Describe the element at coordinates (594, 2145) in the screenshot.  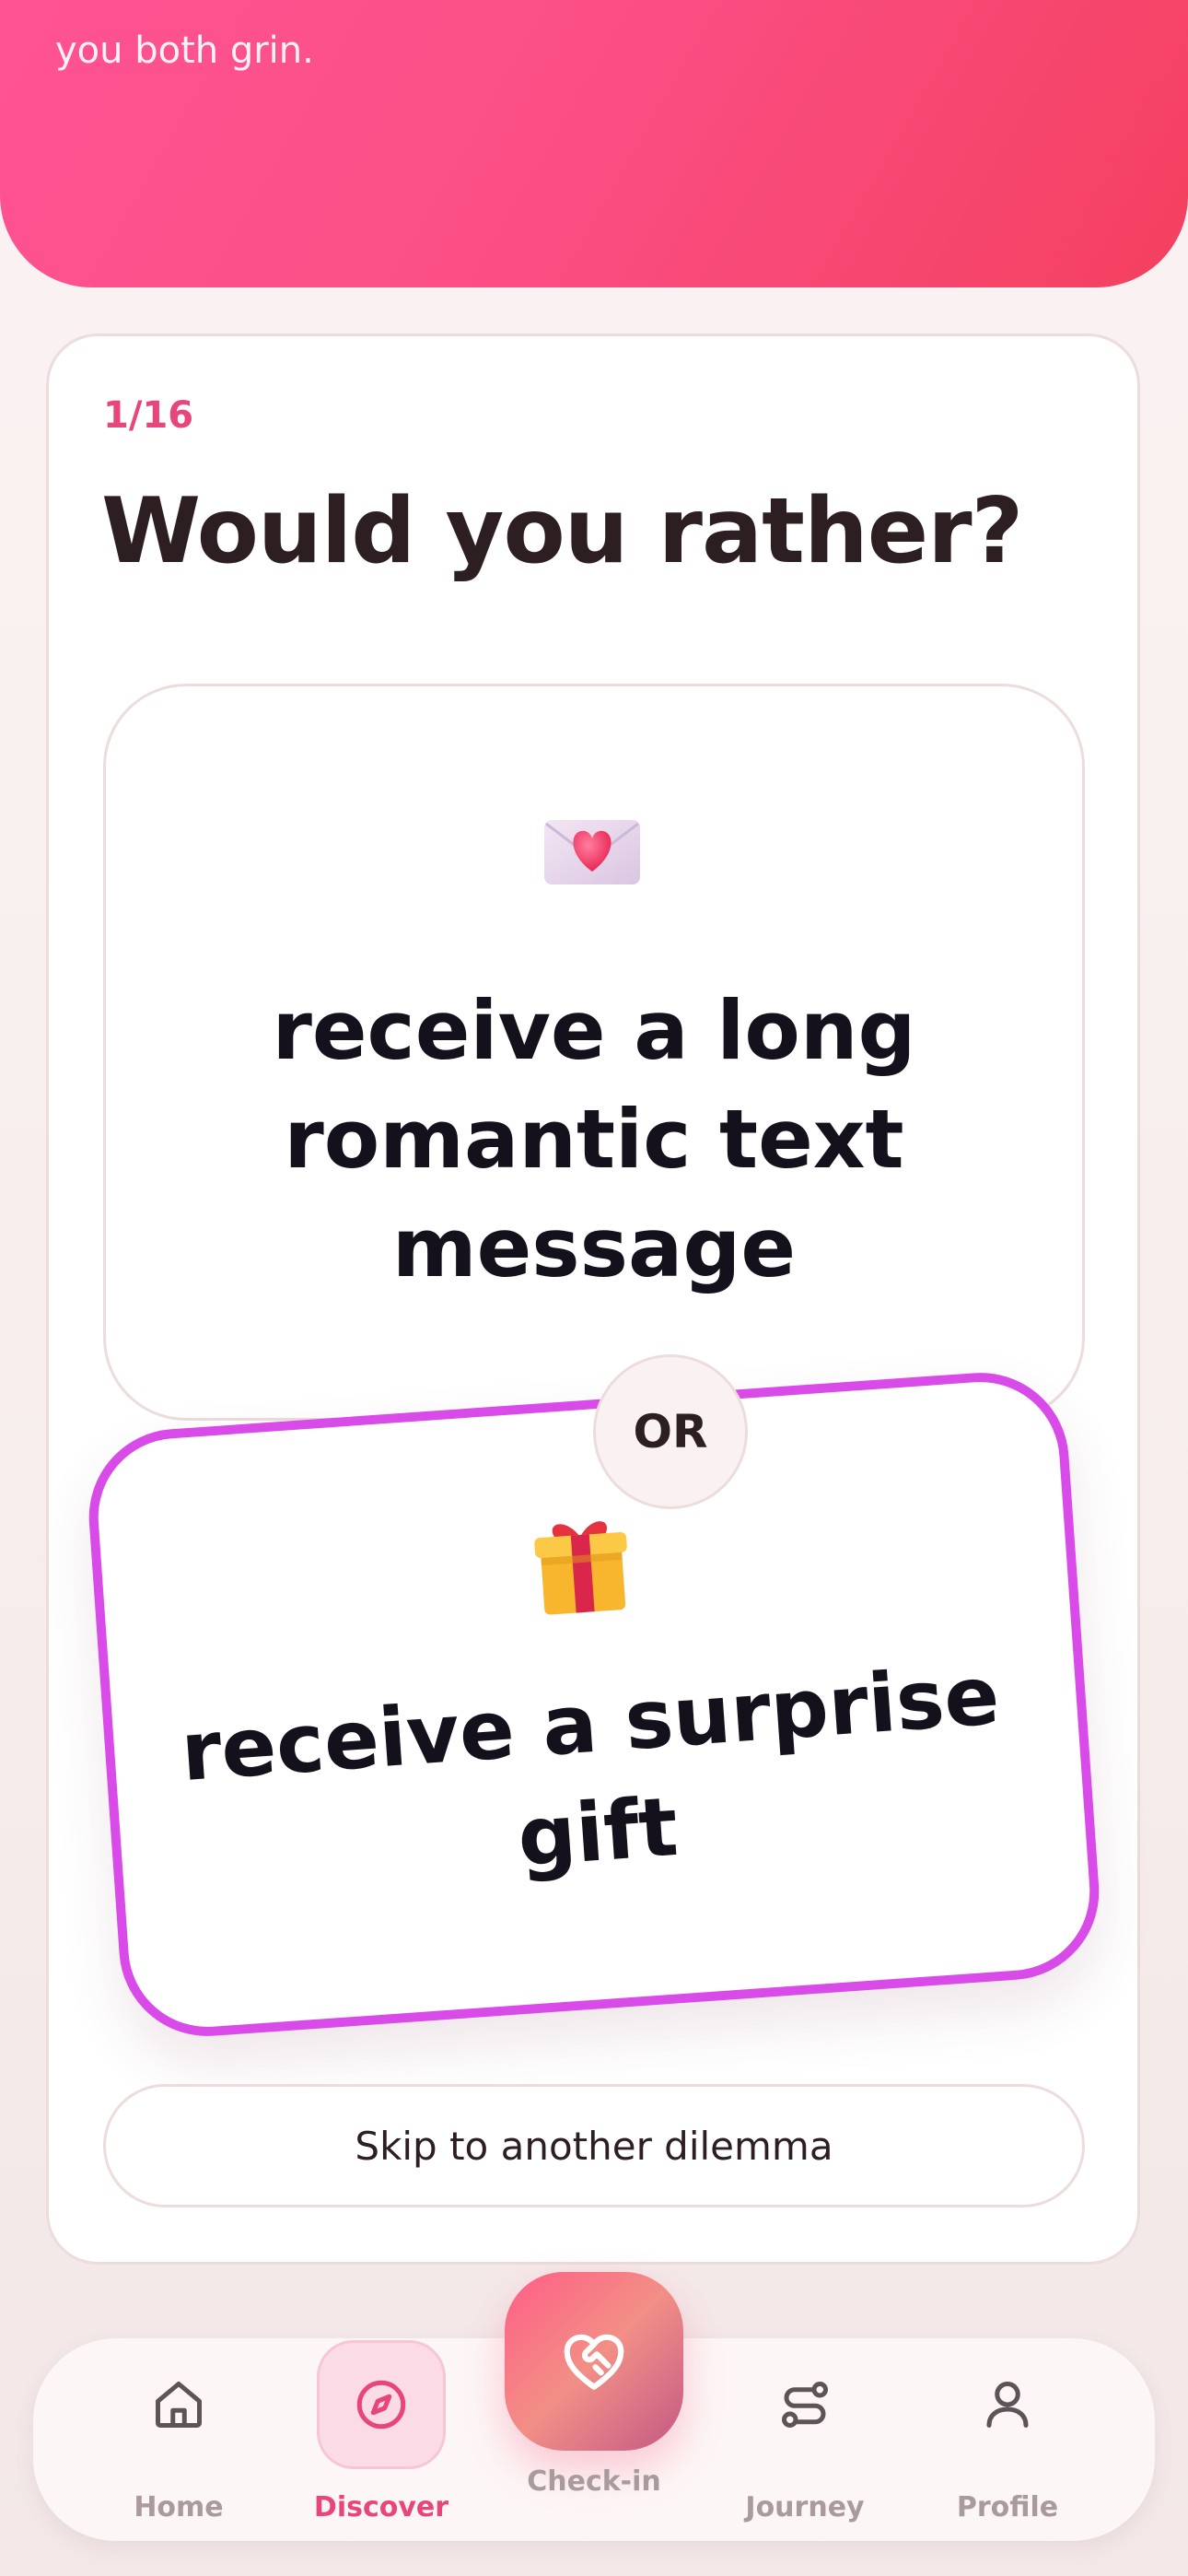
I see `skip-dilemma-button: Skip to another dilemma` at that location.